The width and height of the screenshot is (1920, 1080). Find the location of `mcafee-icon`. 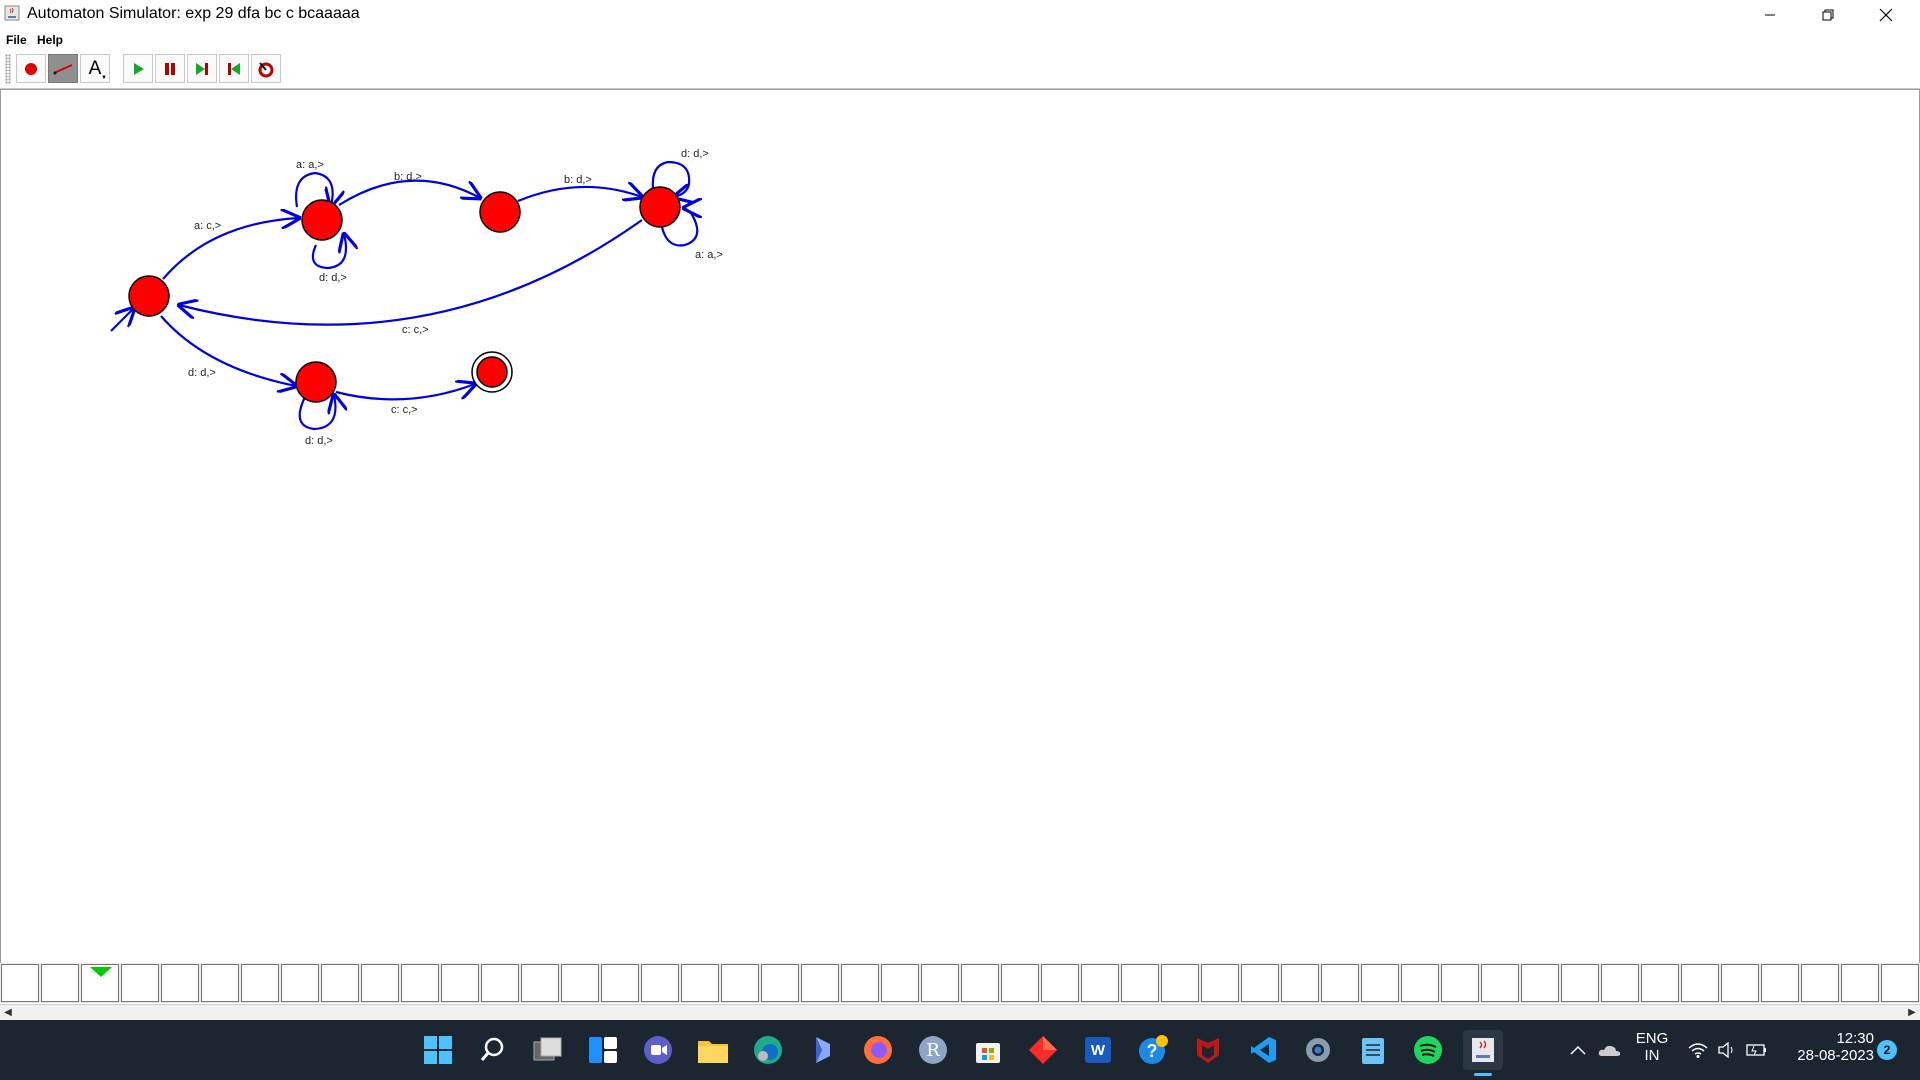

mcafee-icon is located at coordinates (1208, 1050).